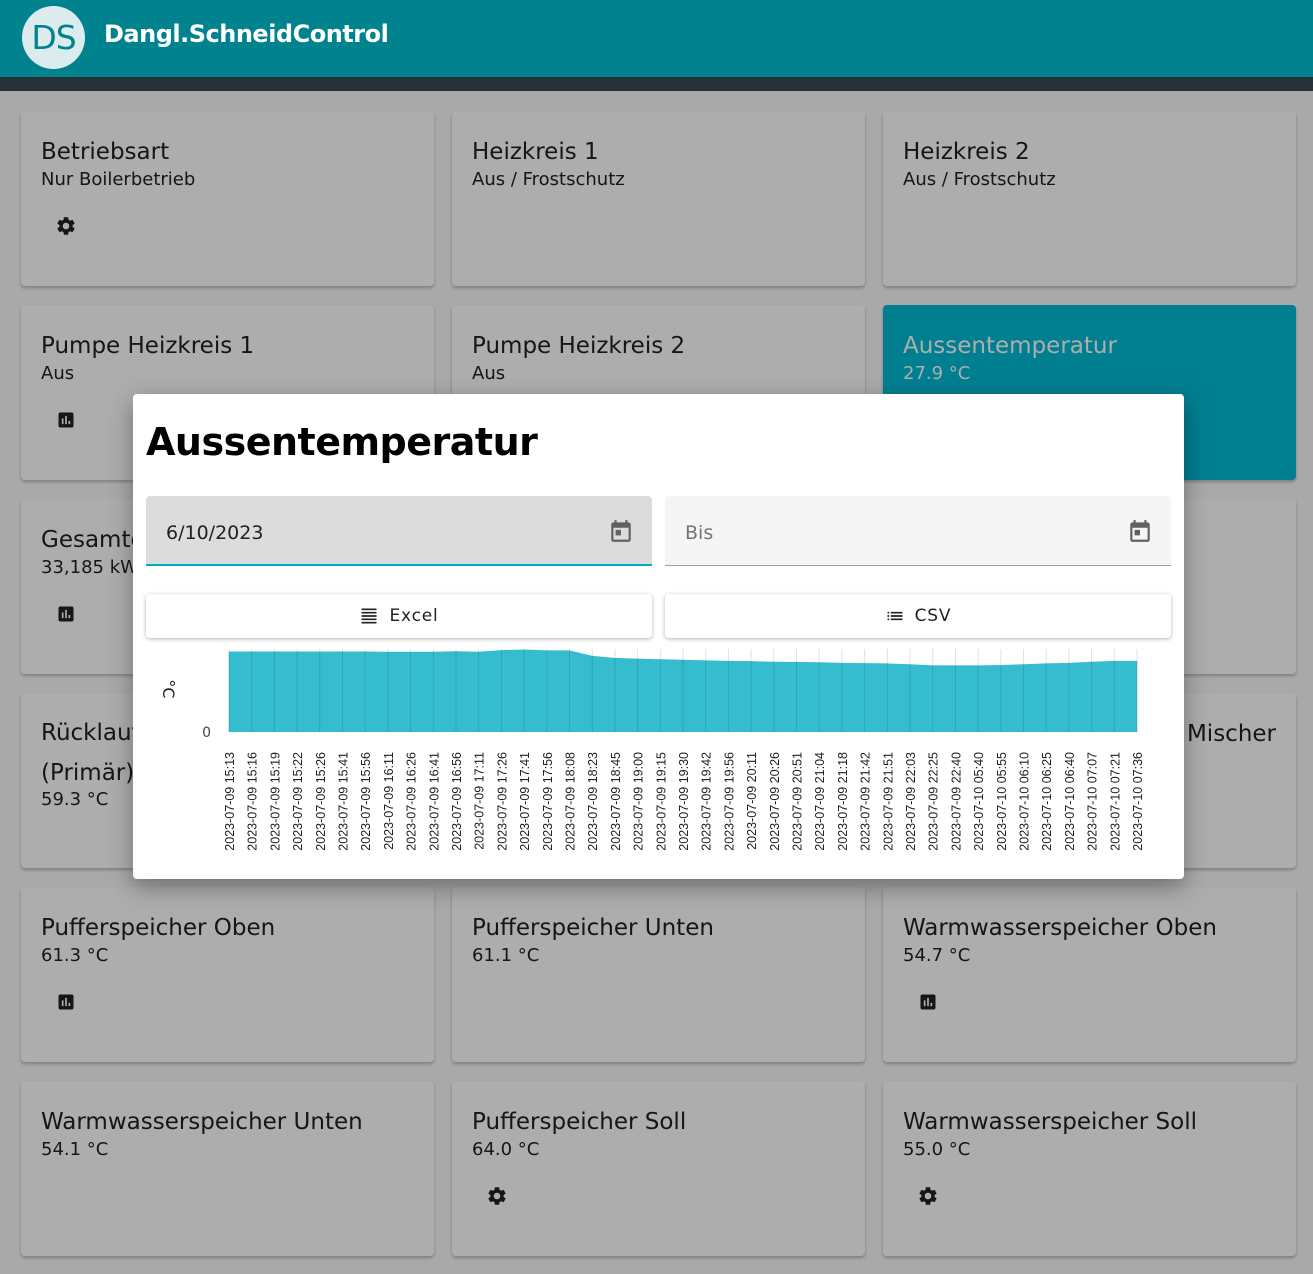  I want to click on x-tick-label: 2023-07-09 15:26, so click(321, 801).